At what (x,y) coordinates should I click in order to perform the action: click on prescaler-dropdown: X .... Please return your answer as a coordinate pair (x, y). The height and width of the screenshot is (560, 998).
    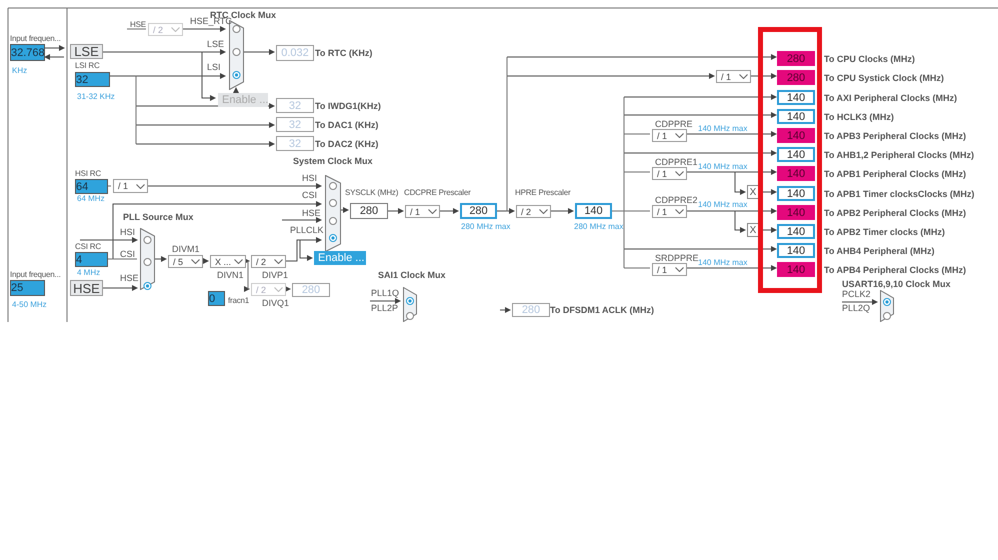
    Looking at the image, I should click on (228, 261).